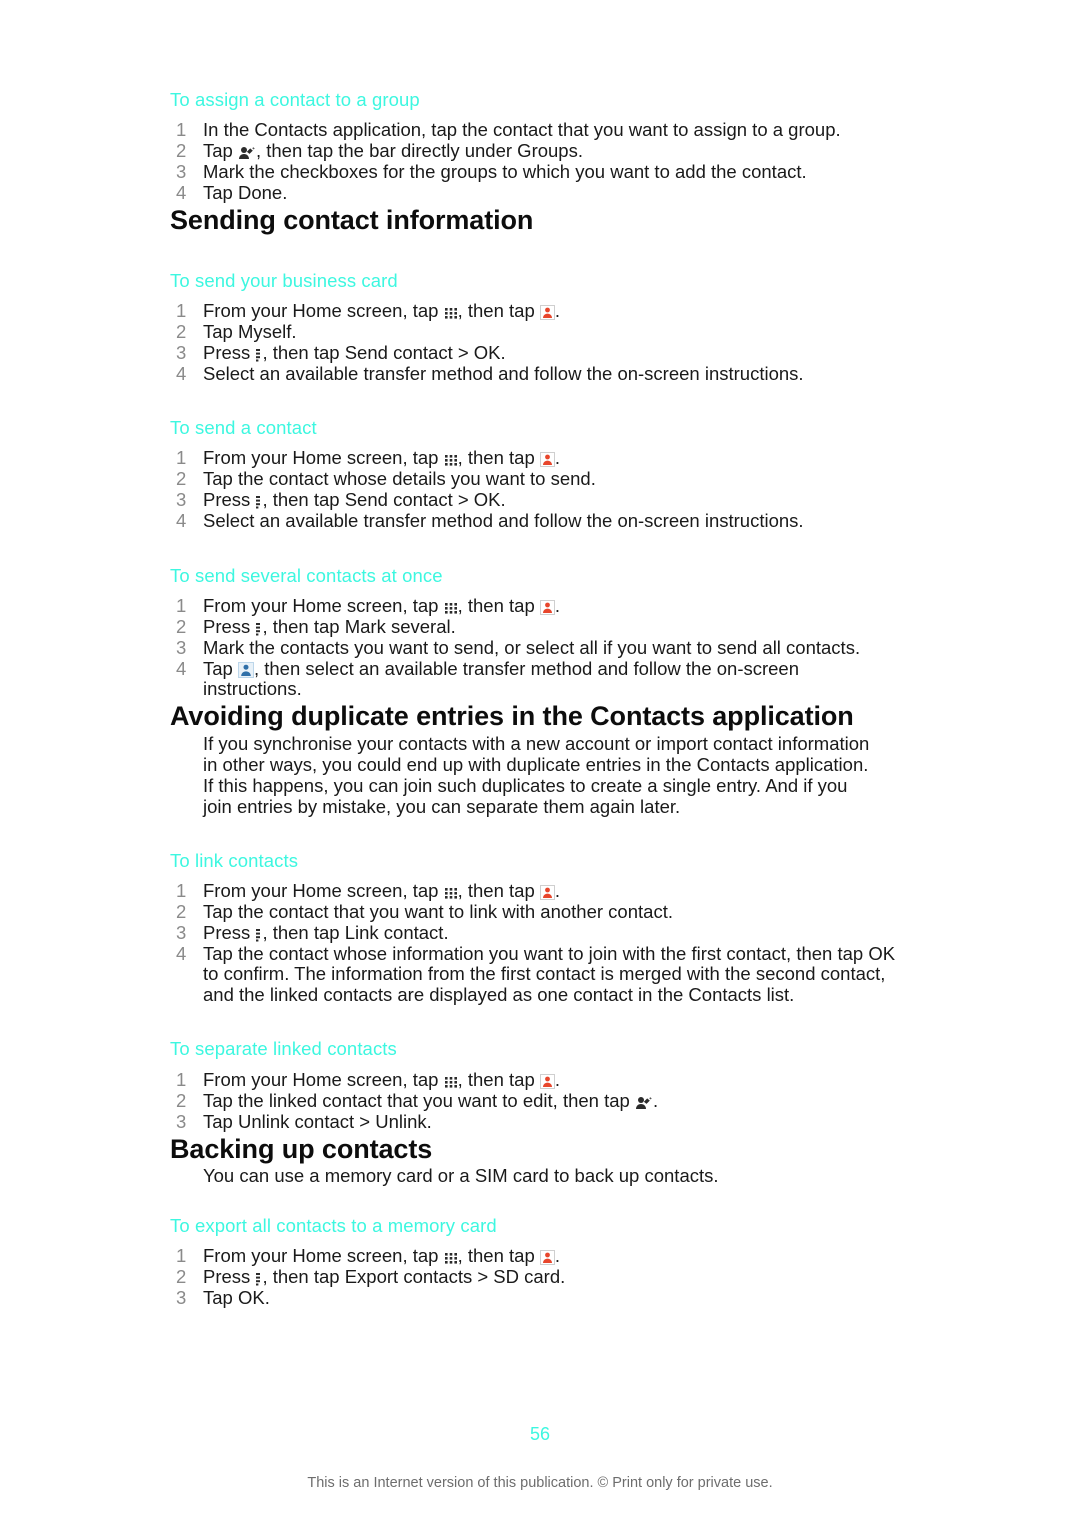 Image resolution: width=1080 pixels, height=1527 pixels. I want to click on step-text: Tap Done., so click(245, 193).